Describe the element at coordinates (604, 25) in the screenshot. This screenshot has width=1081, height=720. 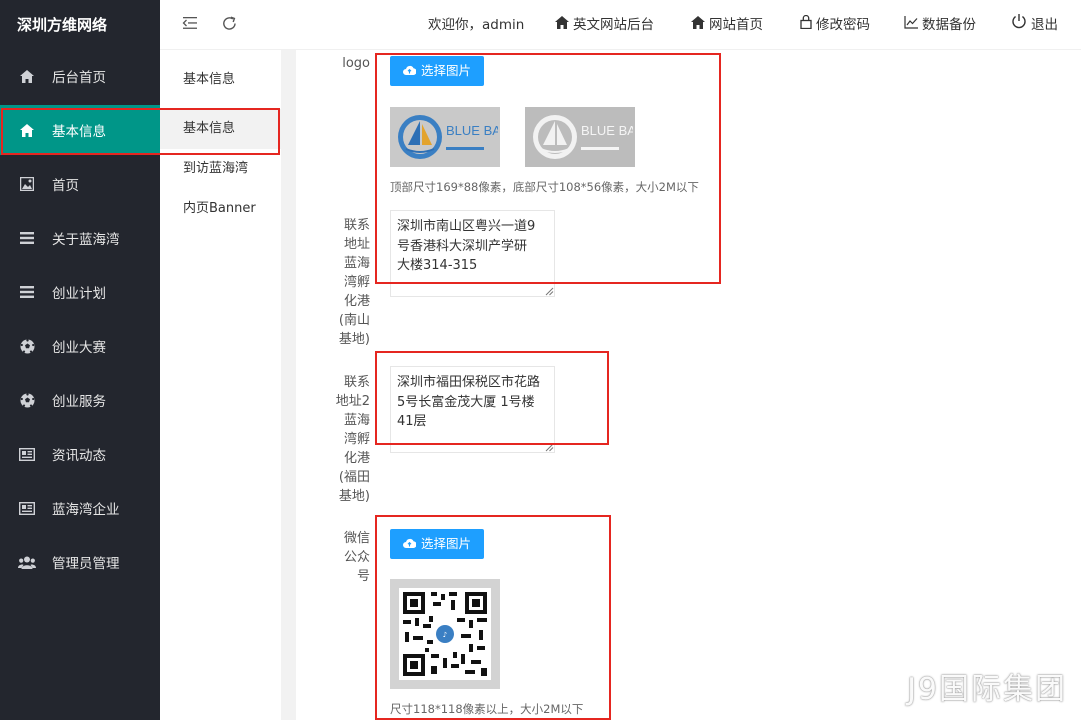
I see `english-admin-link: 英文网站后台` at that location.